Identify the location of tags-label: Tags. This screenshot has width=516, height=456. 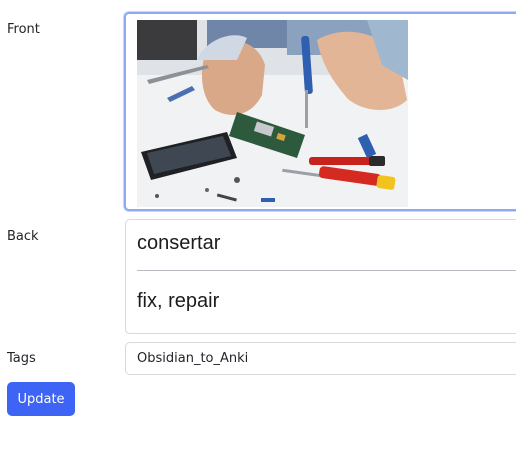
(21, 358).